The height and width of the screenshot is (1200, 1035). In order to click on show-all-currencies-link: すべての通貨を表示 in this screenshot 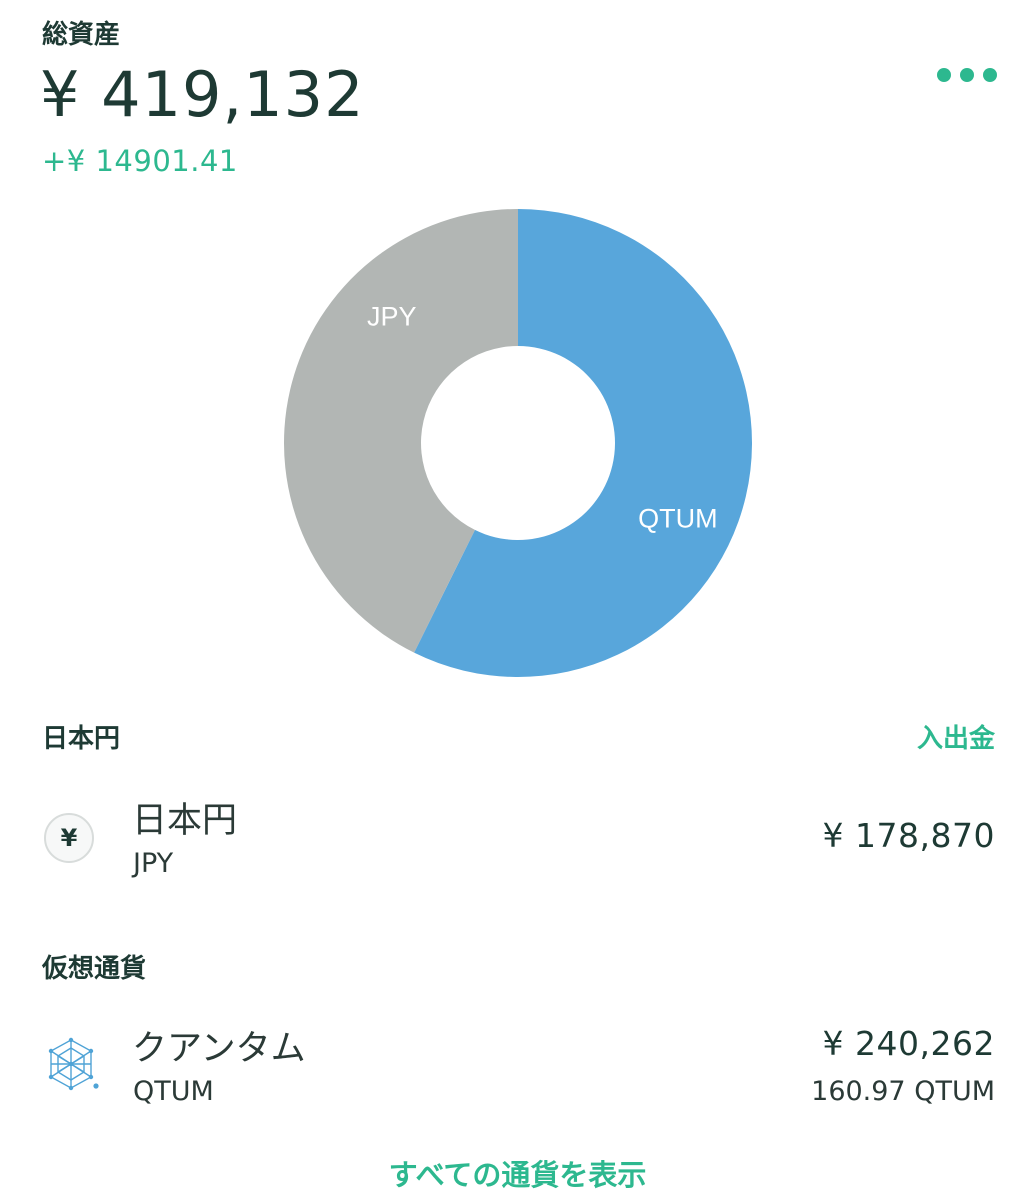, I will do `click(517, 1173)`.